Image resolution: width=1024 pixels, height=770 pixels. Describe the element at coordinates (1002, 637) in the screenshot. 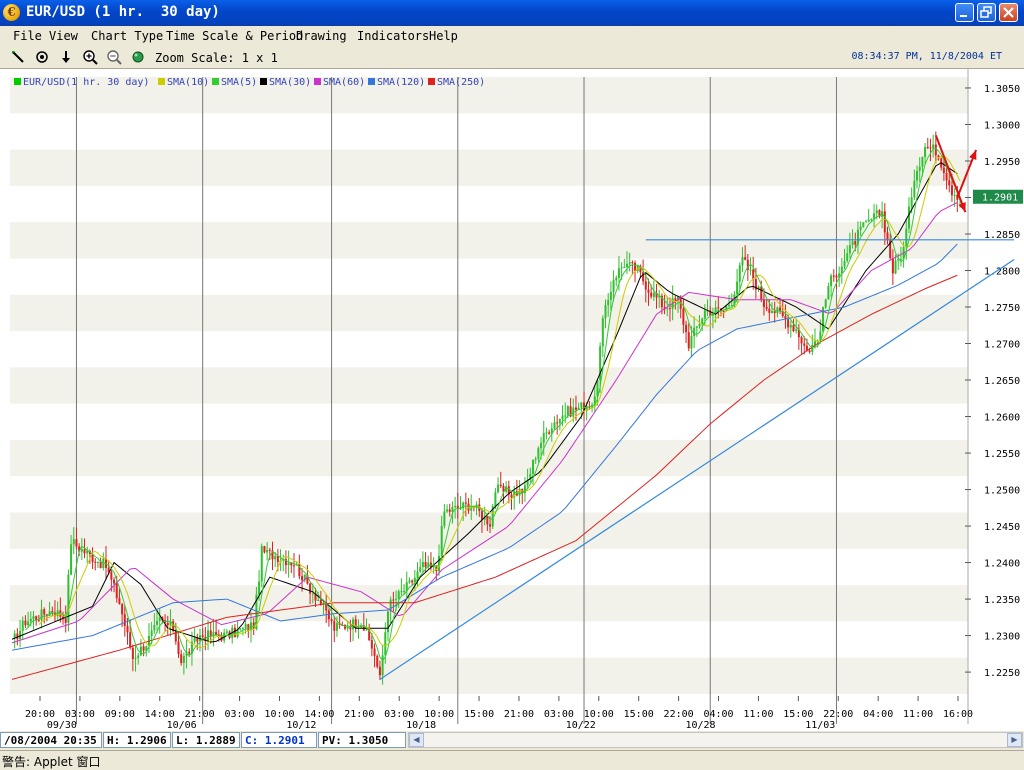

I see `y-tick-label: 1.2300` at that location.